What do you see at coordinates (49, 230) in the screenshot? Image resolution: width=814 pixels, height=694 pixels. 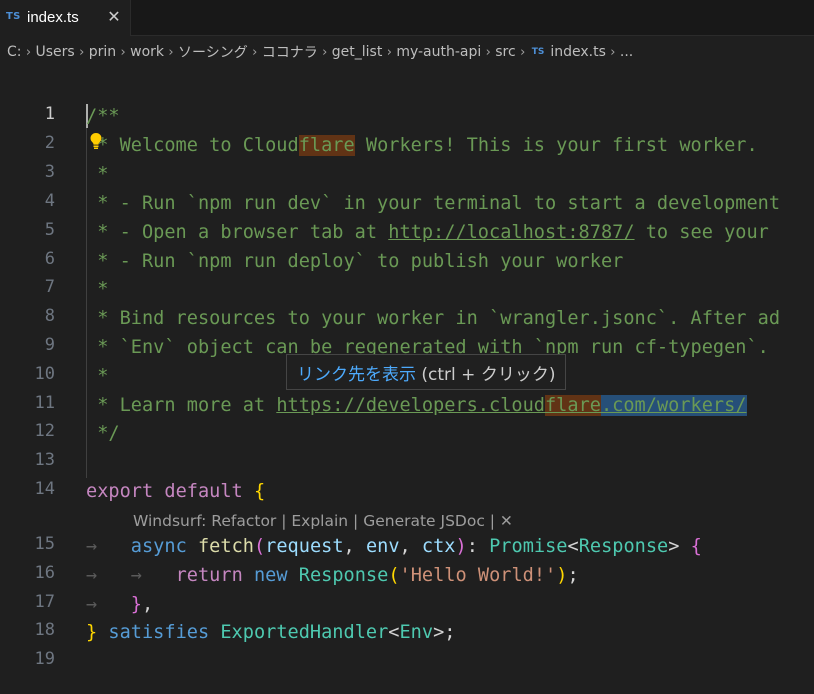 I see `line-number: 5` at bounding box center [49, 230].